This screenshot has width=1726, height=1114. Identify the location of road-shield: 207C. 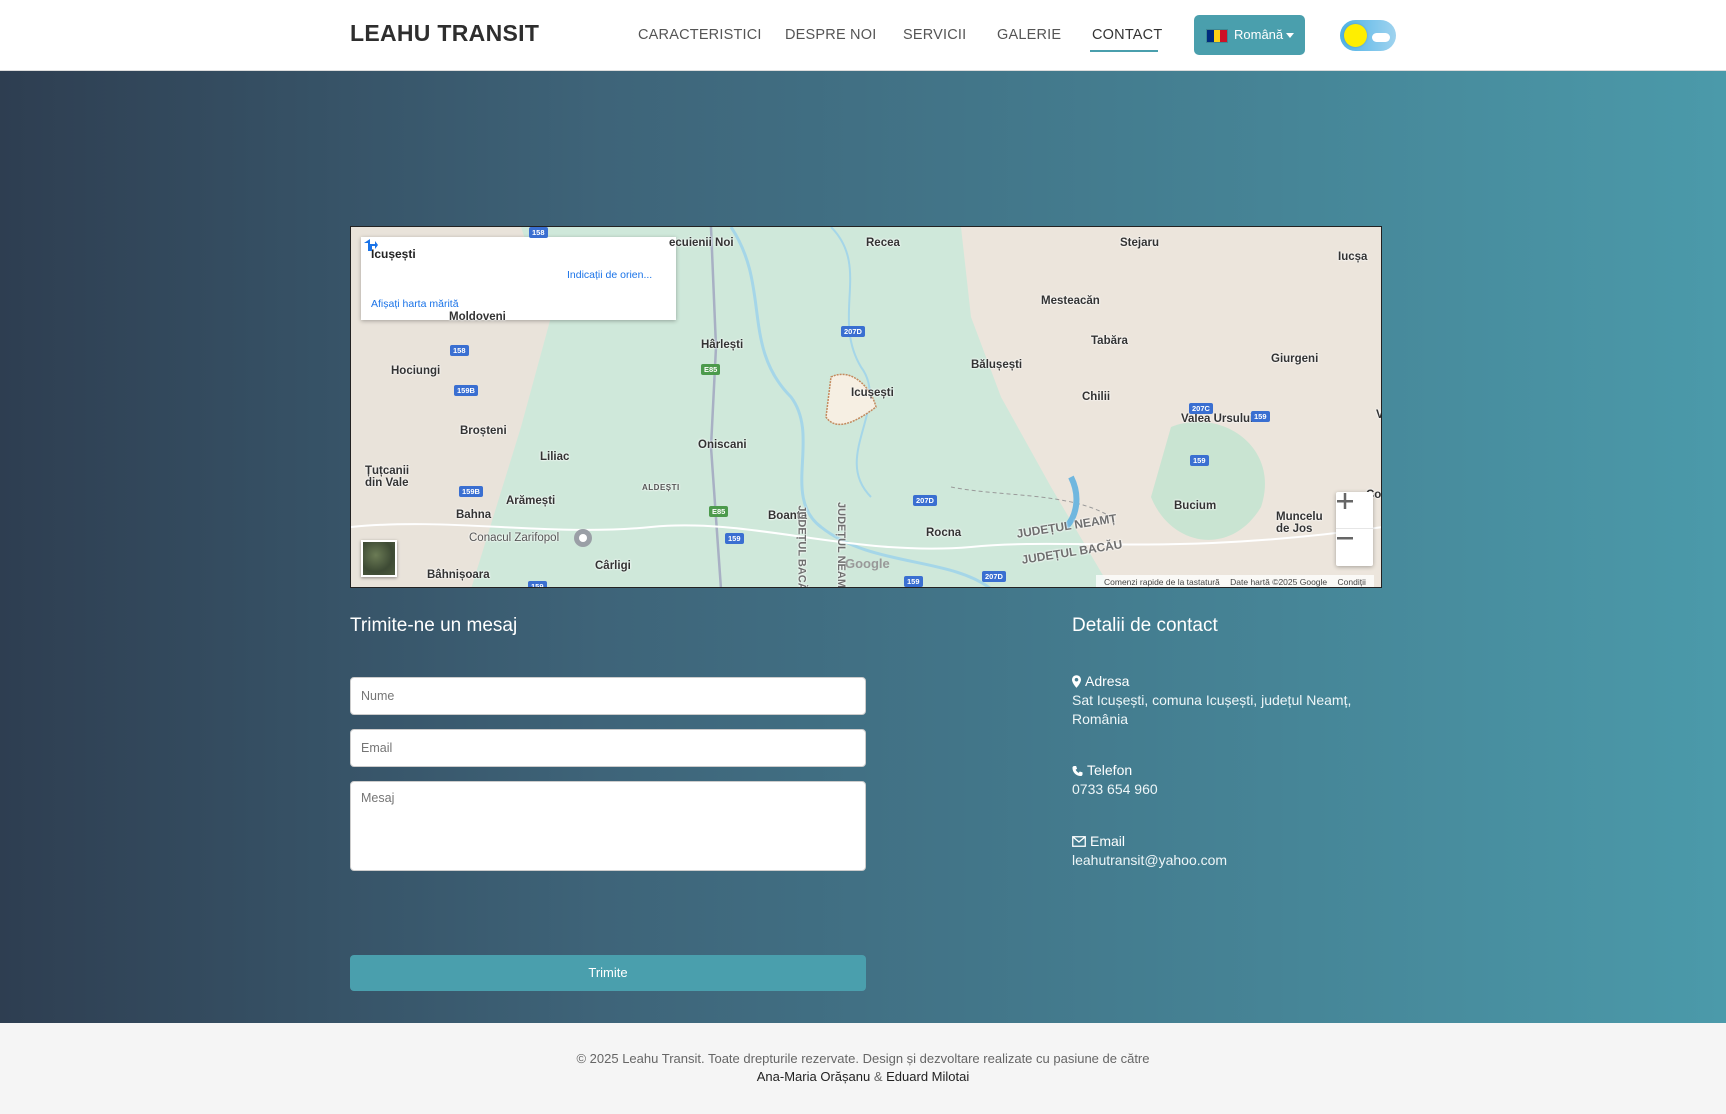
(1201, 408).